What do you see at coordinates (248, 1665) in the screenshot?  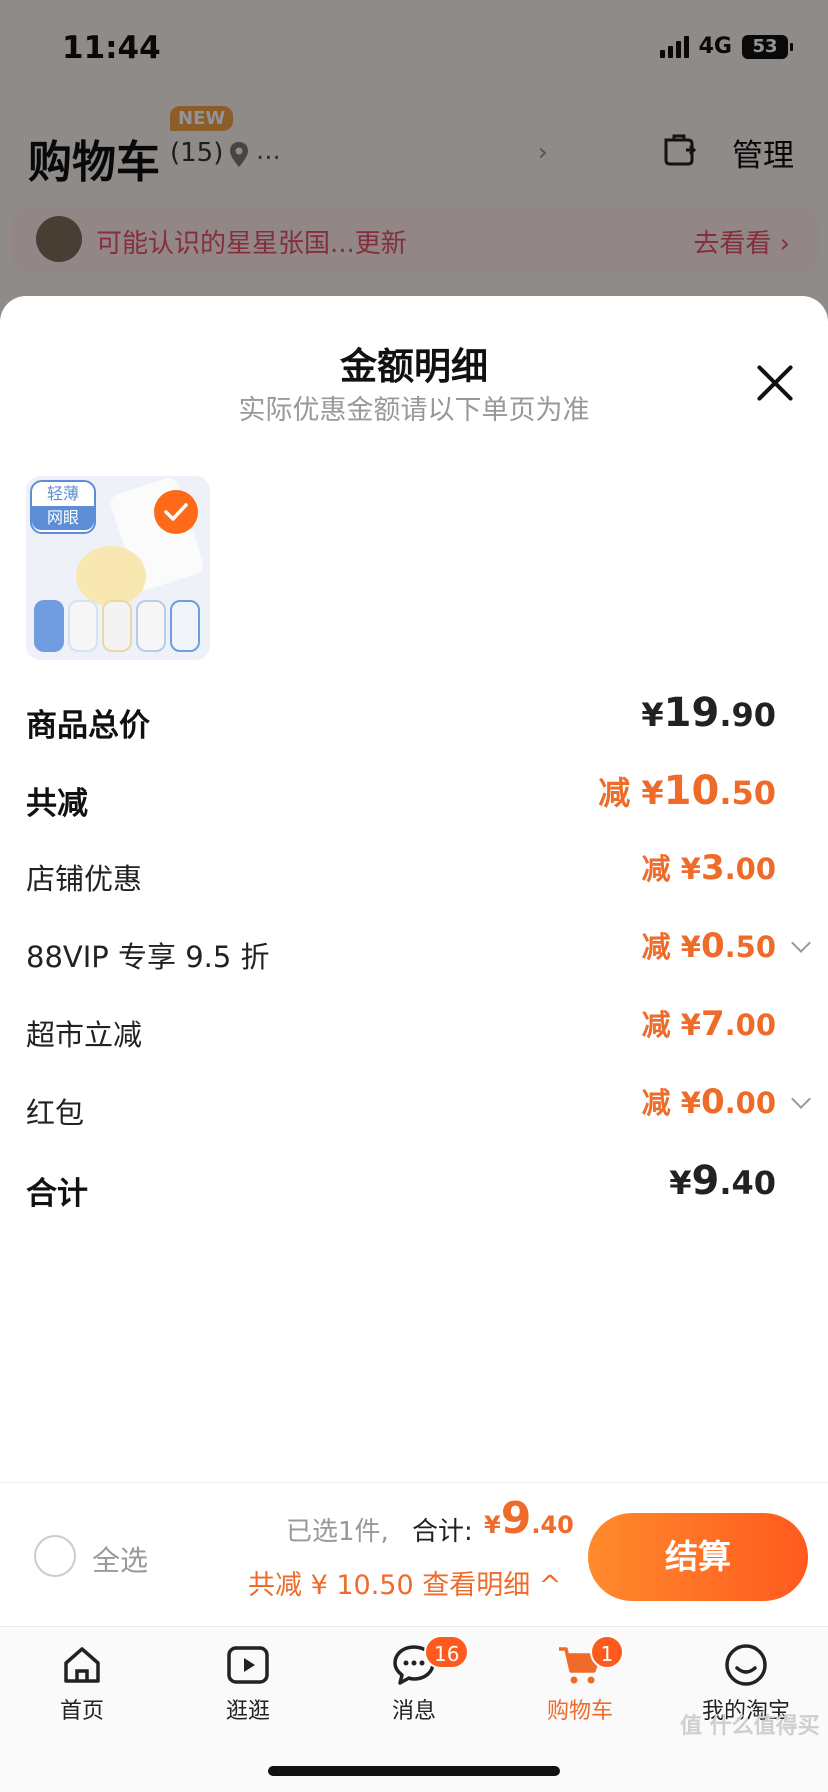 I see `play-icon` at bounding box center [248, 1665].